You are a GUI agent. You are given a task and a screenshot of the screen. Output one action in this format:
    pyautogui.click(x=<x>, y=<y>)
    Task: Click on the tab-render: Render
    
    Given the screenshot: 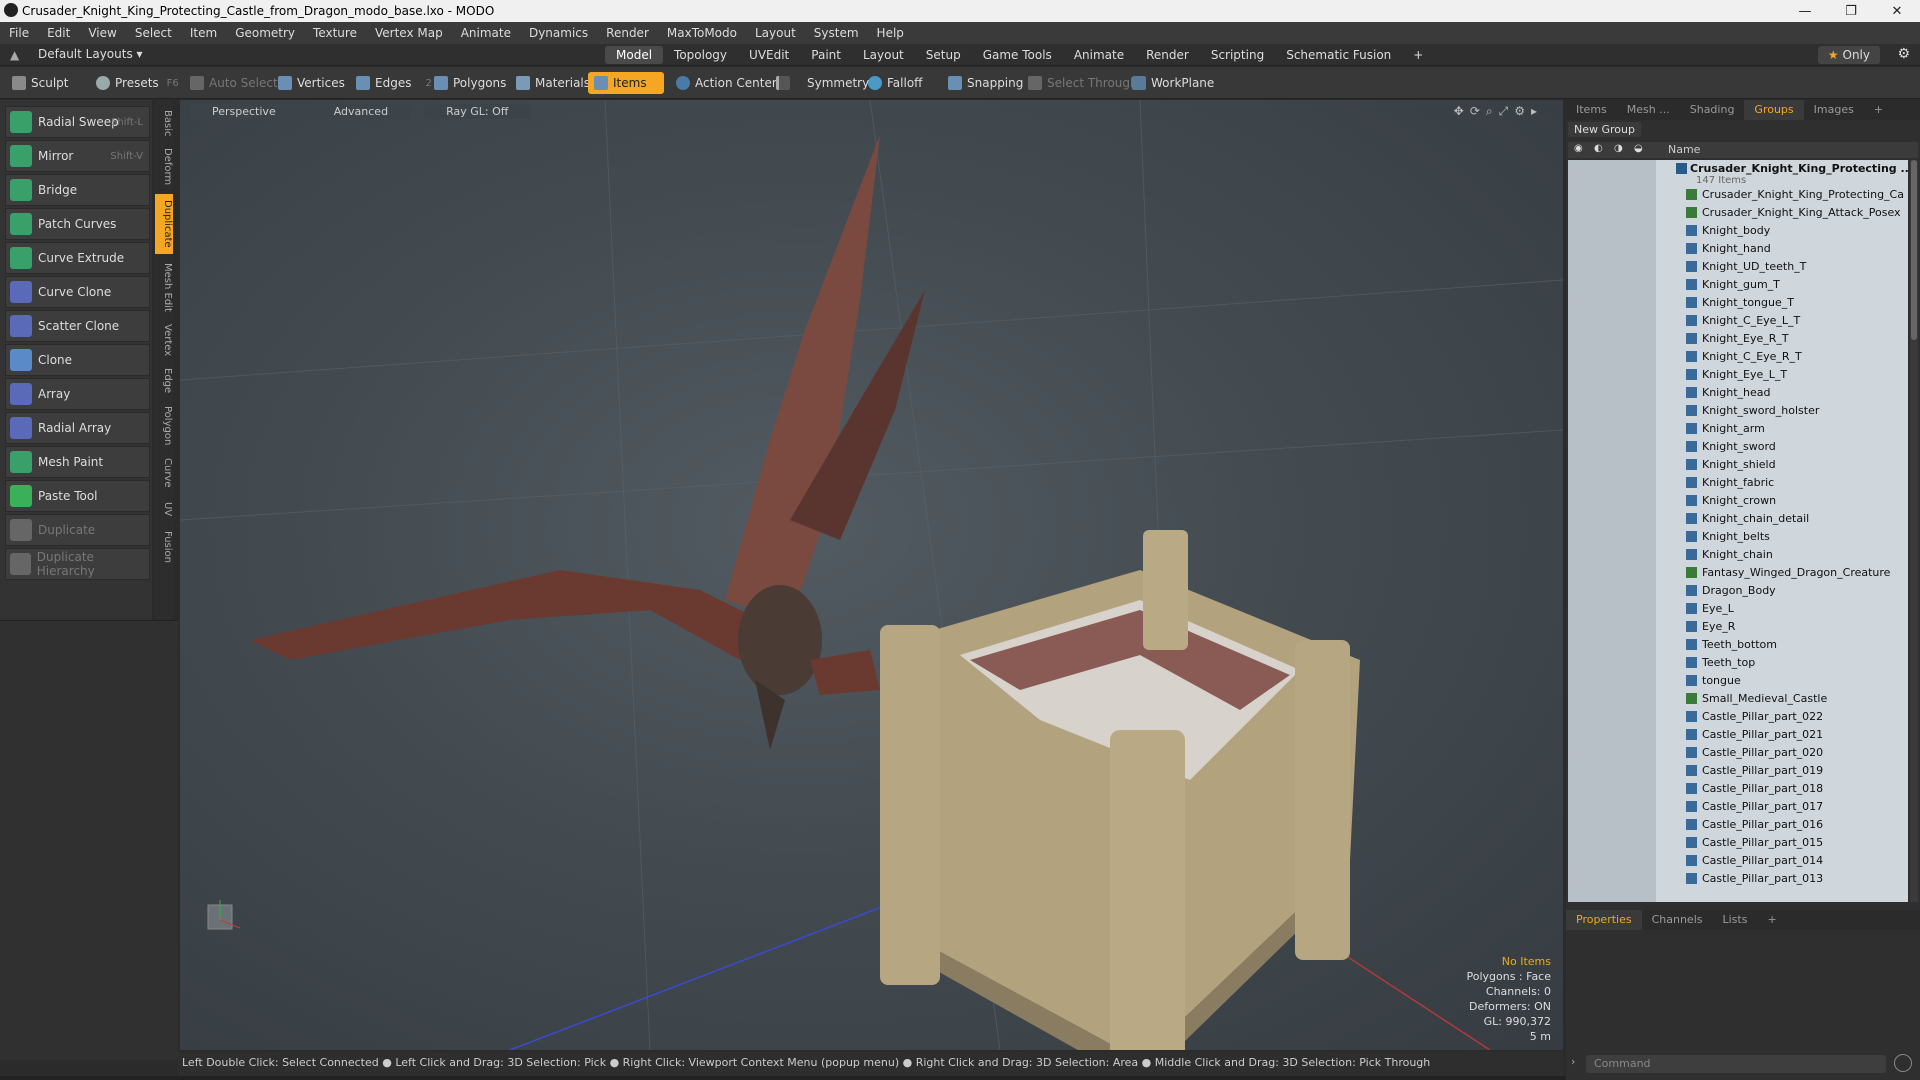 What is the action you would take?
    pyautogui.click(x=1167, y=55)
    